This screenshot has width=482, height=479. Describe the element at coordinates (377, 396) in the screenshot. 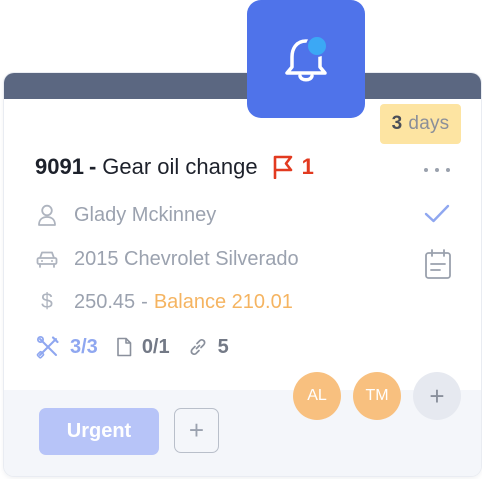

I see `avatar: TM` at that location.